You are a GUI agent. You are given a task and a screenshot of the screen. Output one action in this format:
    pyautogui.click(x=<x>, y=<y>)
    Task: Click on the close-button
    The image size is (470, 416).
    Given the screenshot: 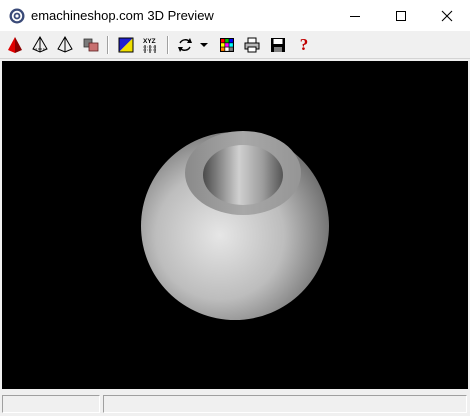 What is the action you would take?
    pyautogui.click(x=447, y=15)
    